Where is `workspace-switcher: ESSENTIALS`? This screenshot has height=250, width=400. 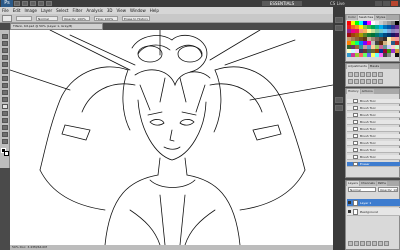
workspace-switcher: ESSENTIALS is located at coordinates (282, 3).